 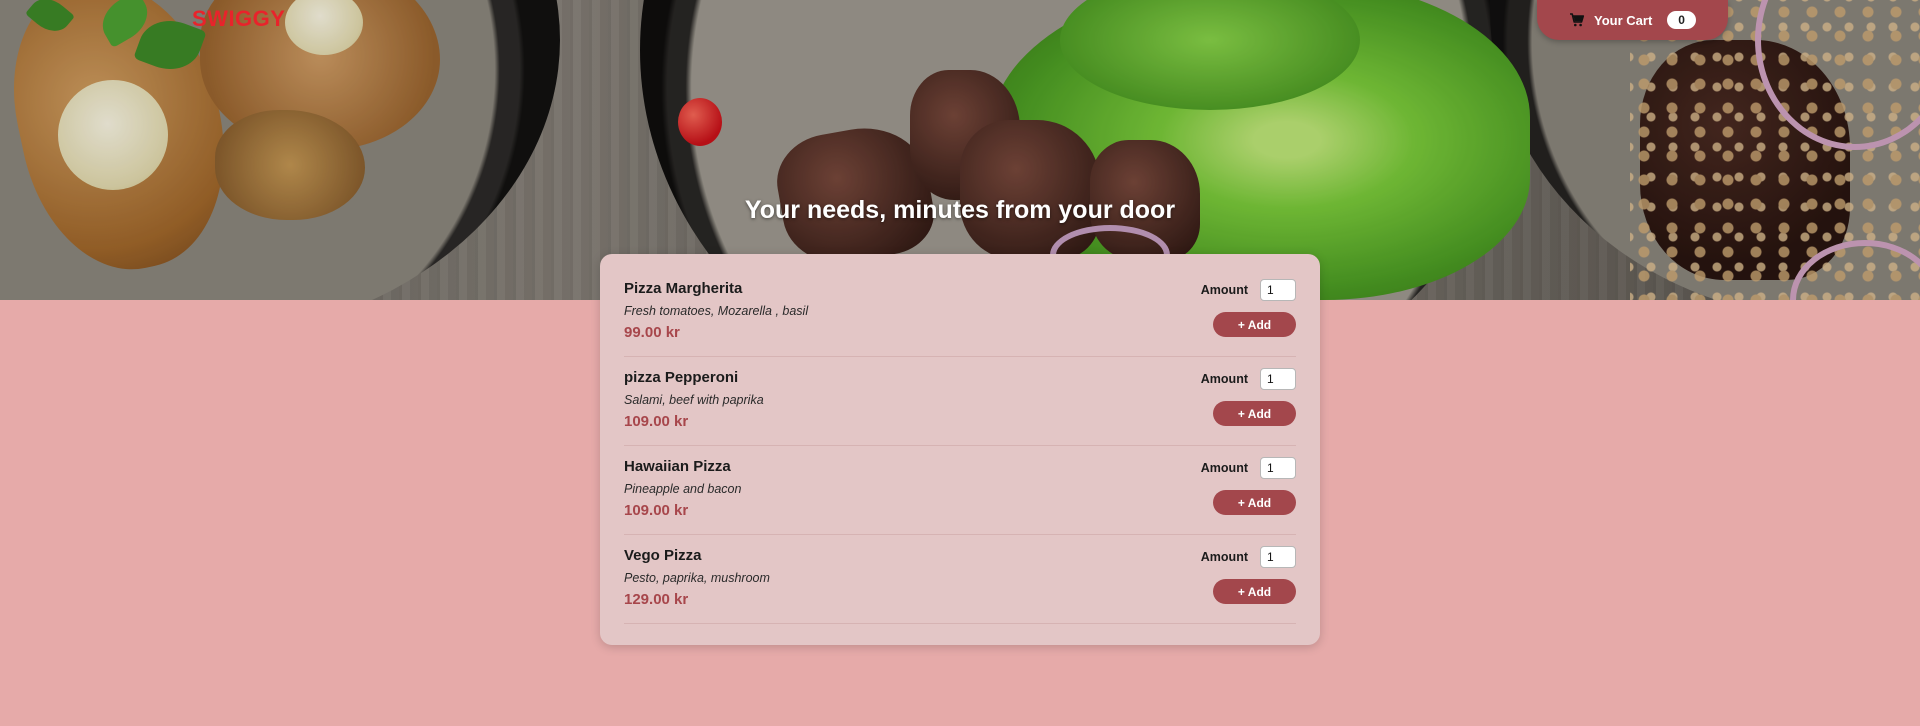 I want to click on item-description: Salami, beef with paprika, so click(x=694, y=400).